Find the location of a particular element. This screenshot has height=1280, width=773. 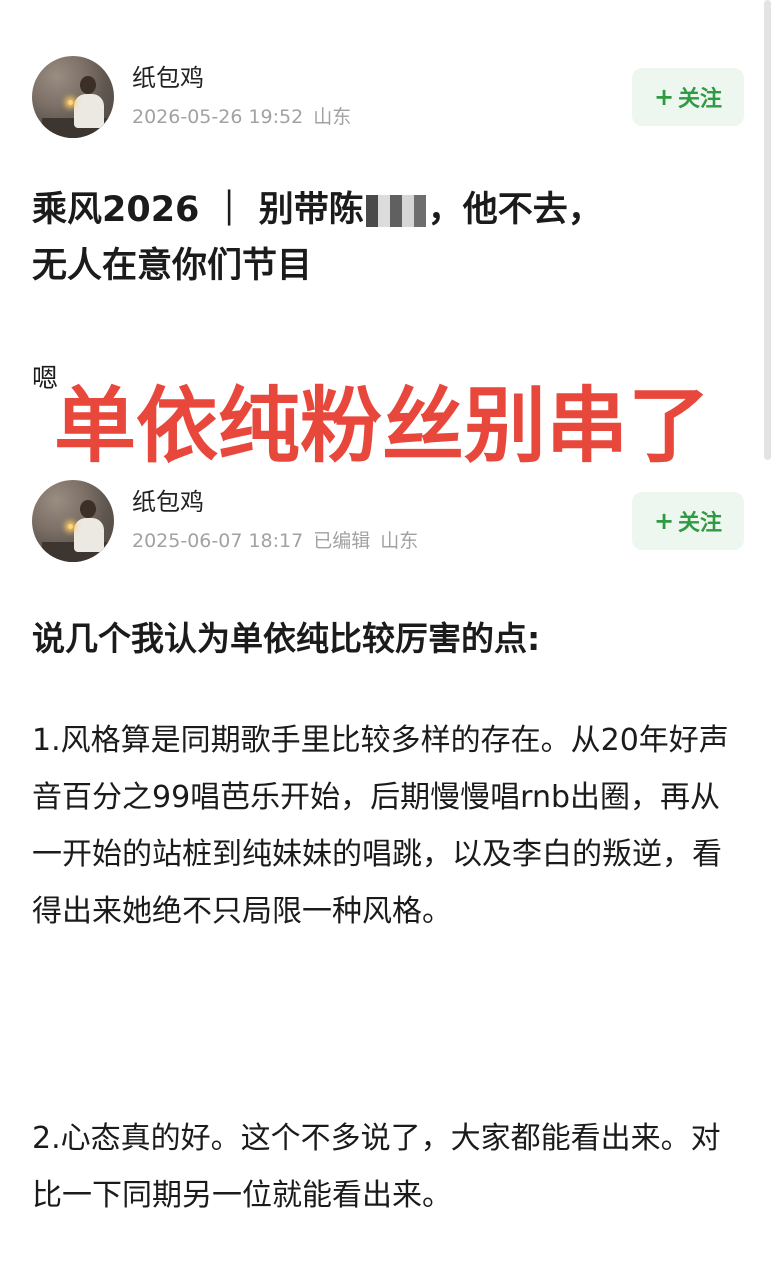

paragraph-2: 2.心态真的好。这个不多说了，大家都能看出来。对比一下同期另一位就能看出来。 is located at coordinates (376, 1167).